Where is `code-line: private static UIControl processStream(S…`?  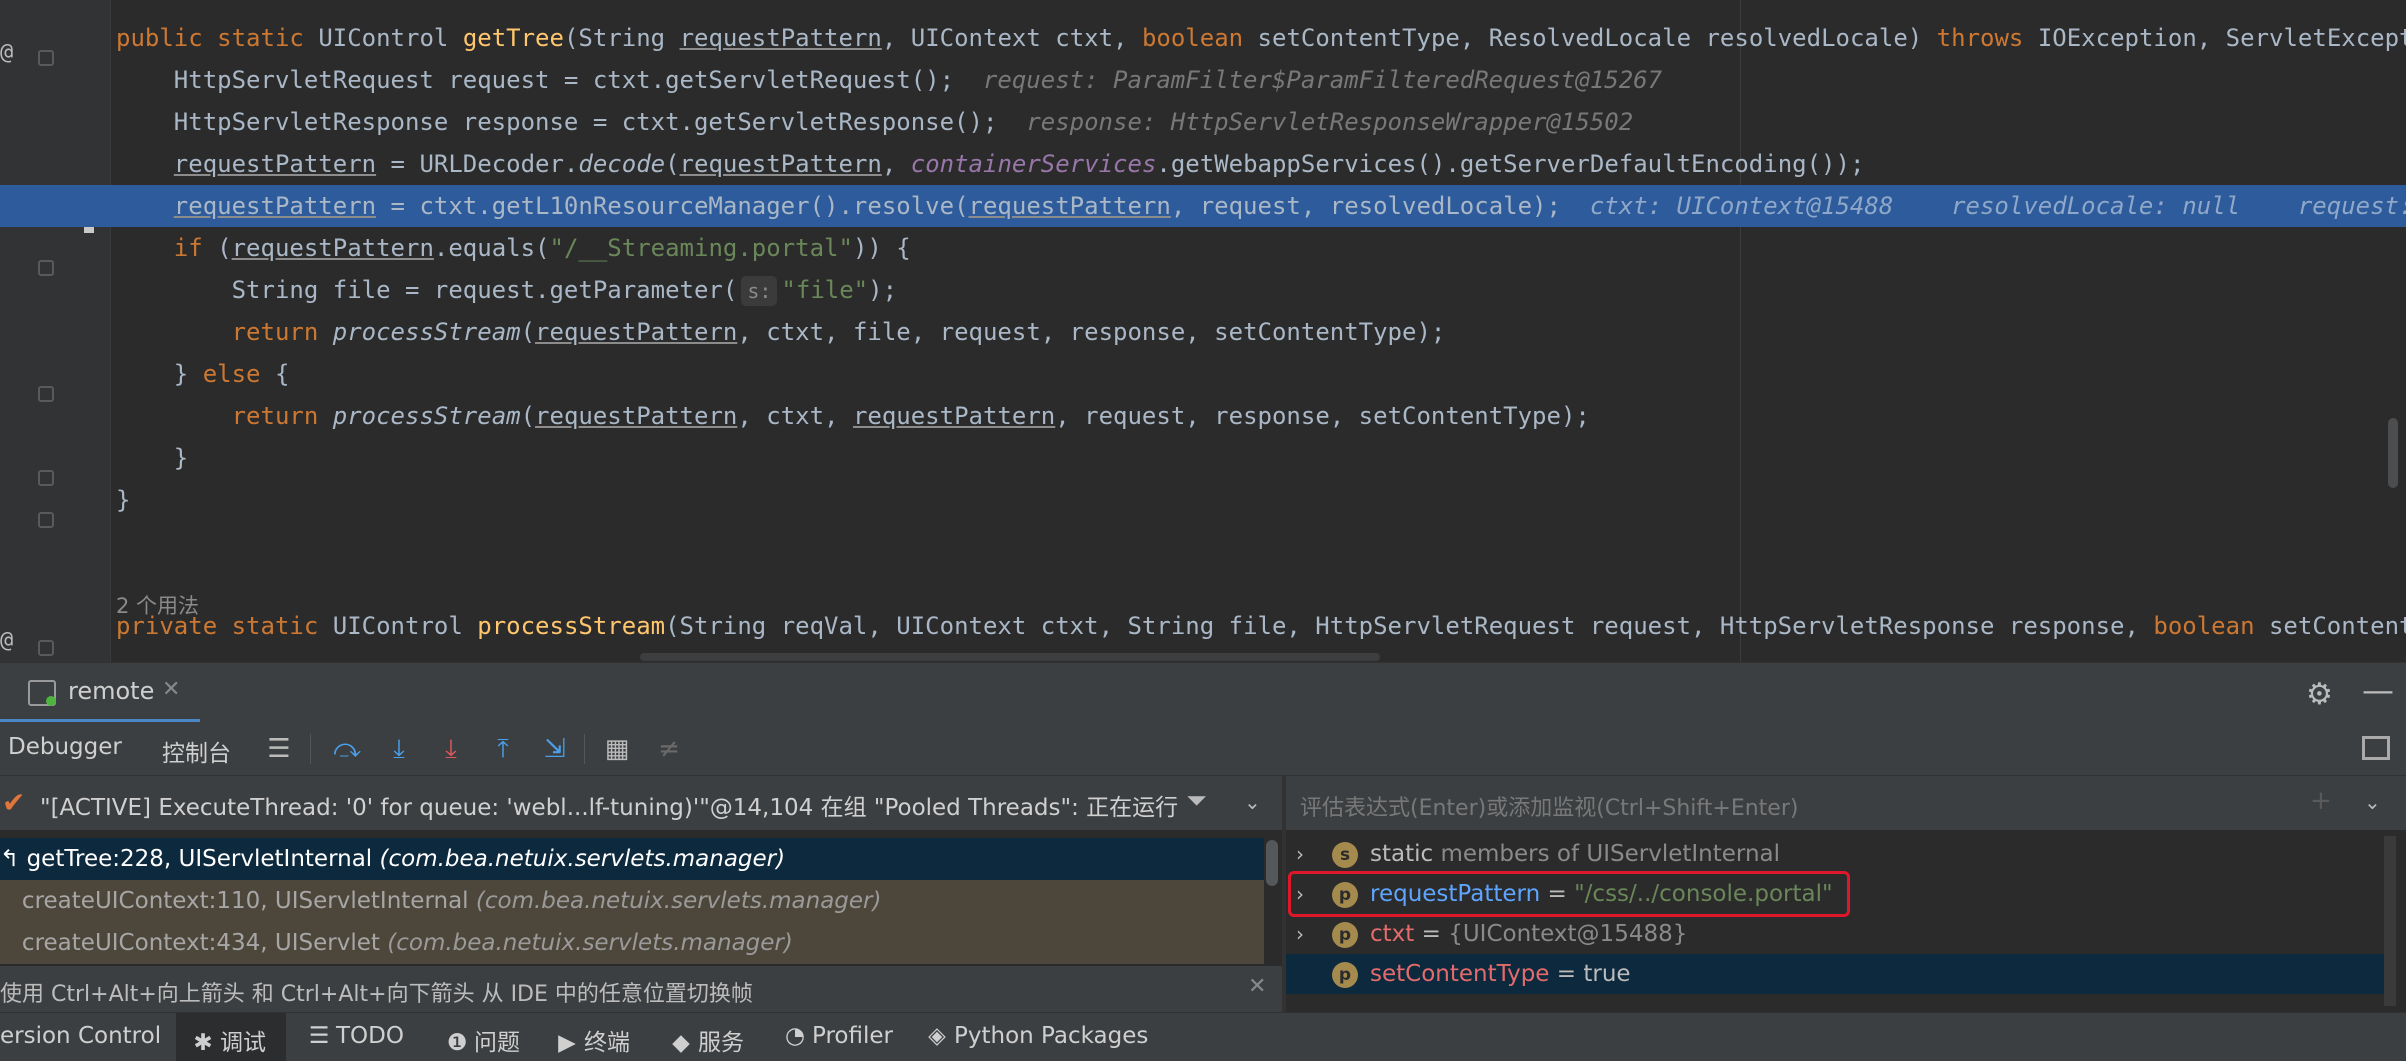
code-line: private static UIControl processStream(S… is located at coordinates (1203, 626).